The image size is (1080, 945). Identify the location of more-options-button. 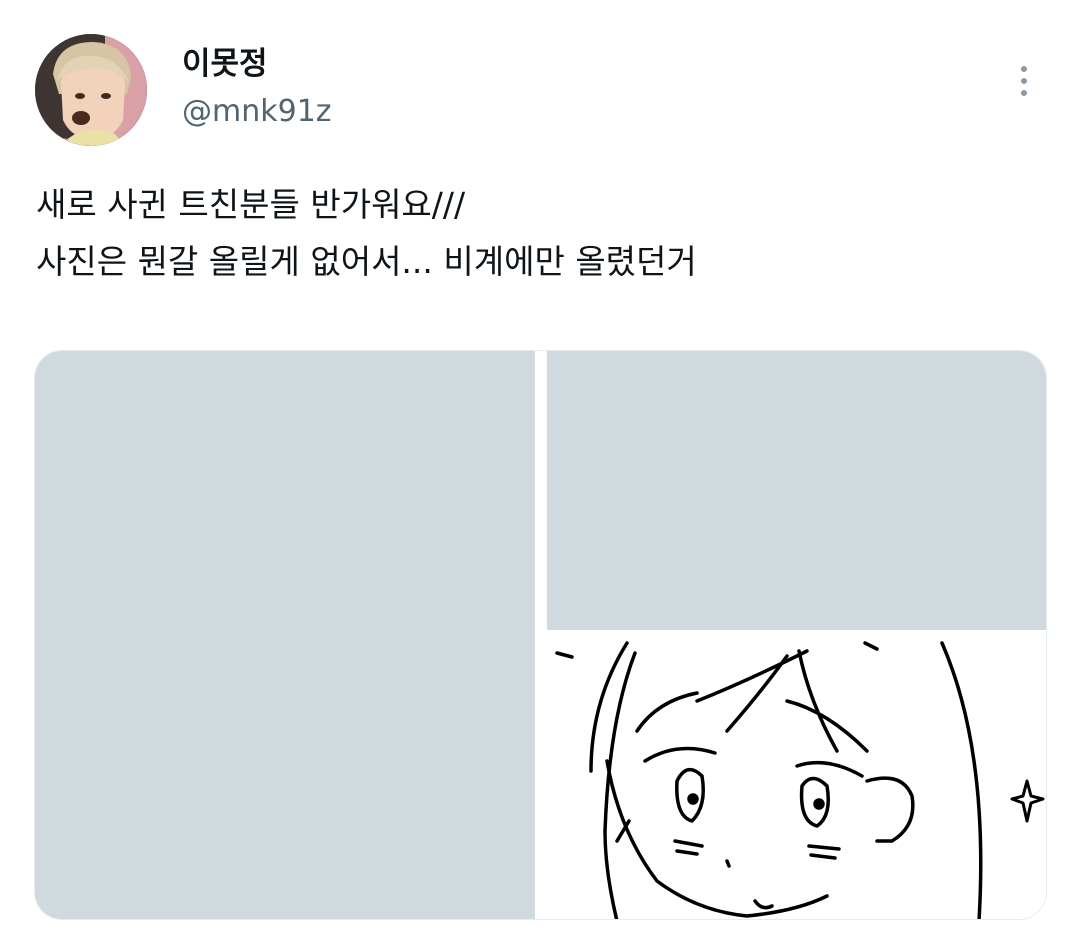
(1024, 81).